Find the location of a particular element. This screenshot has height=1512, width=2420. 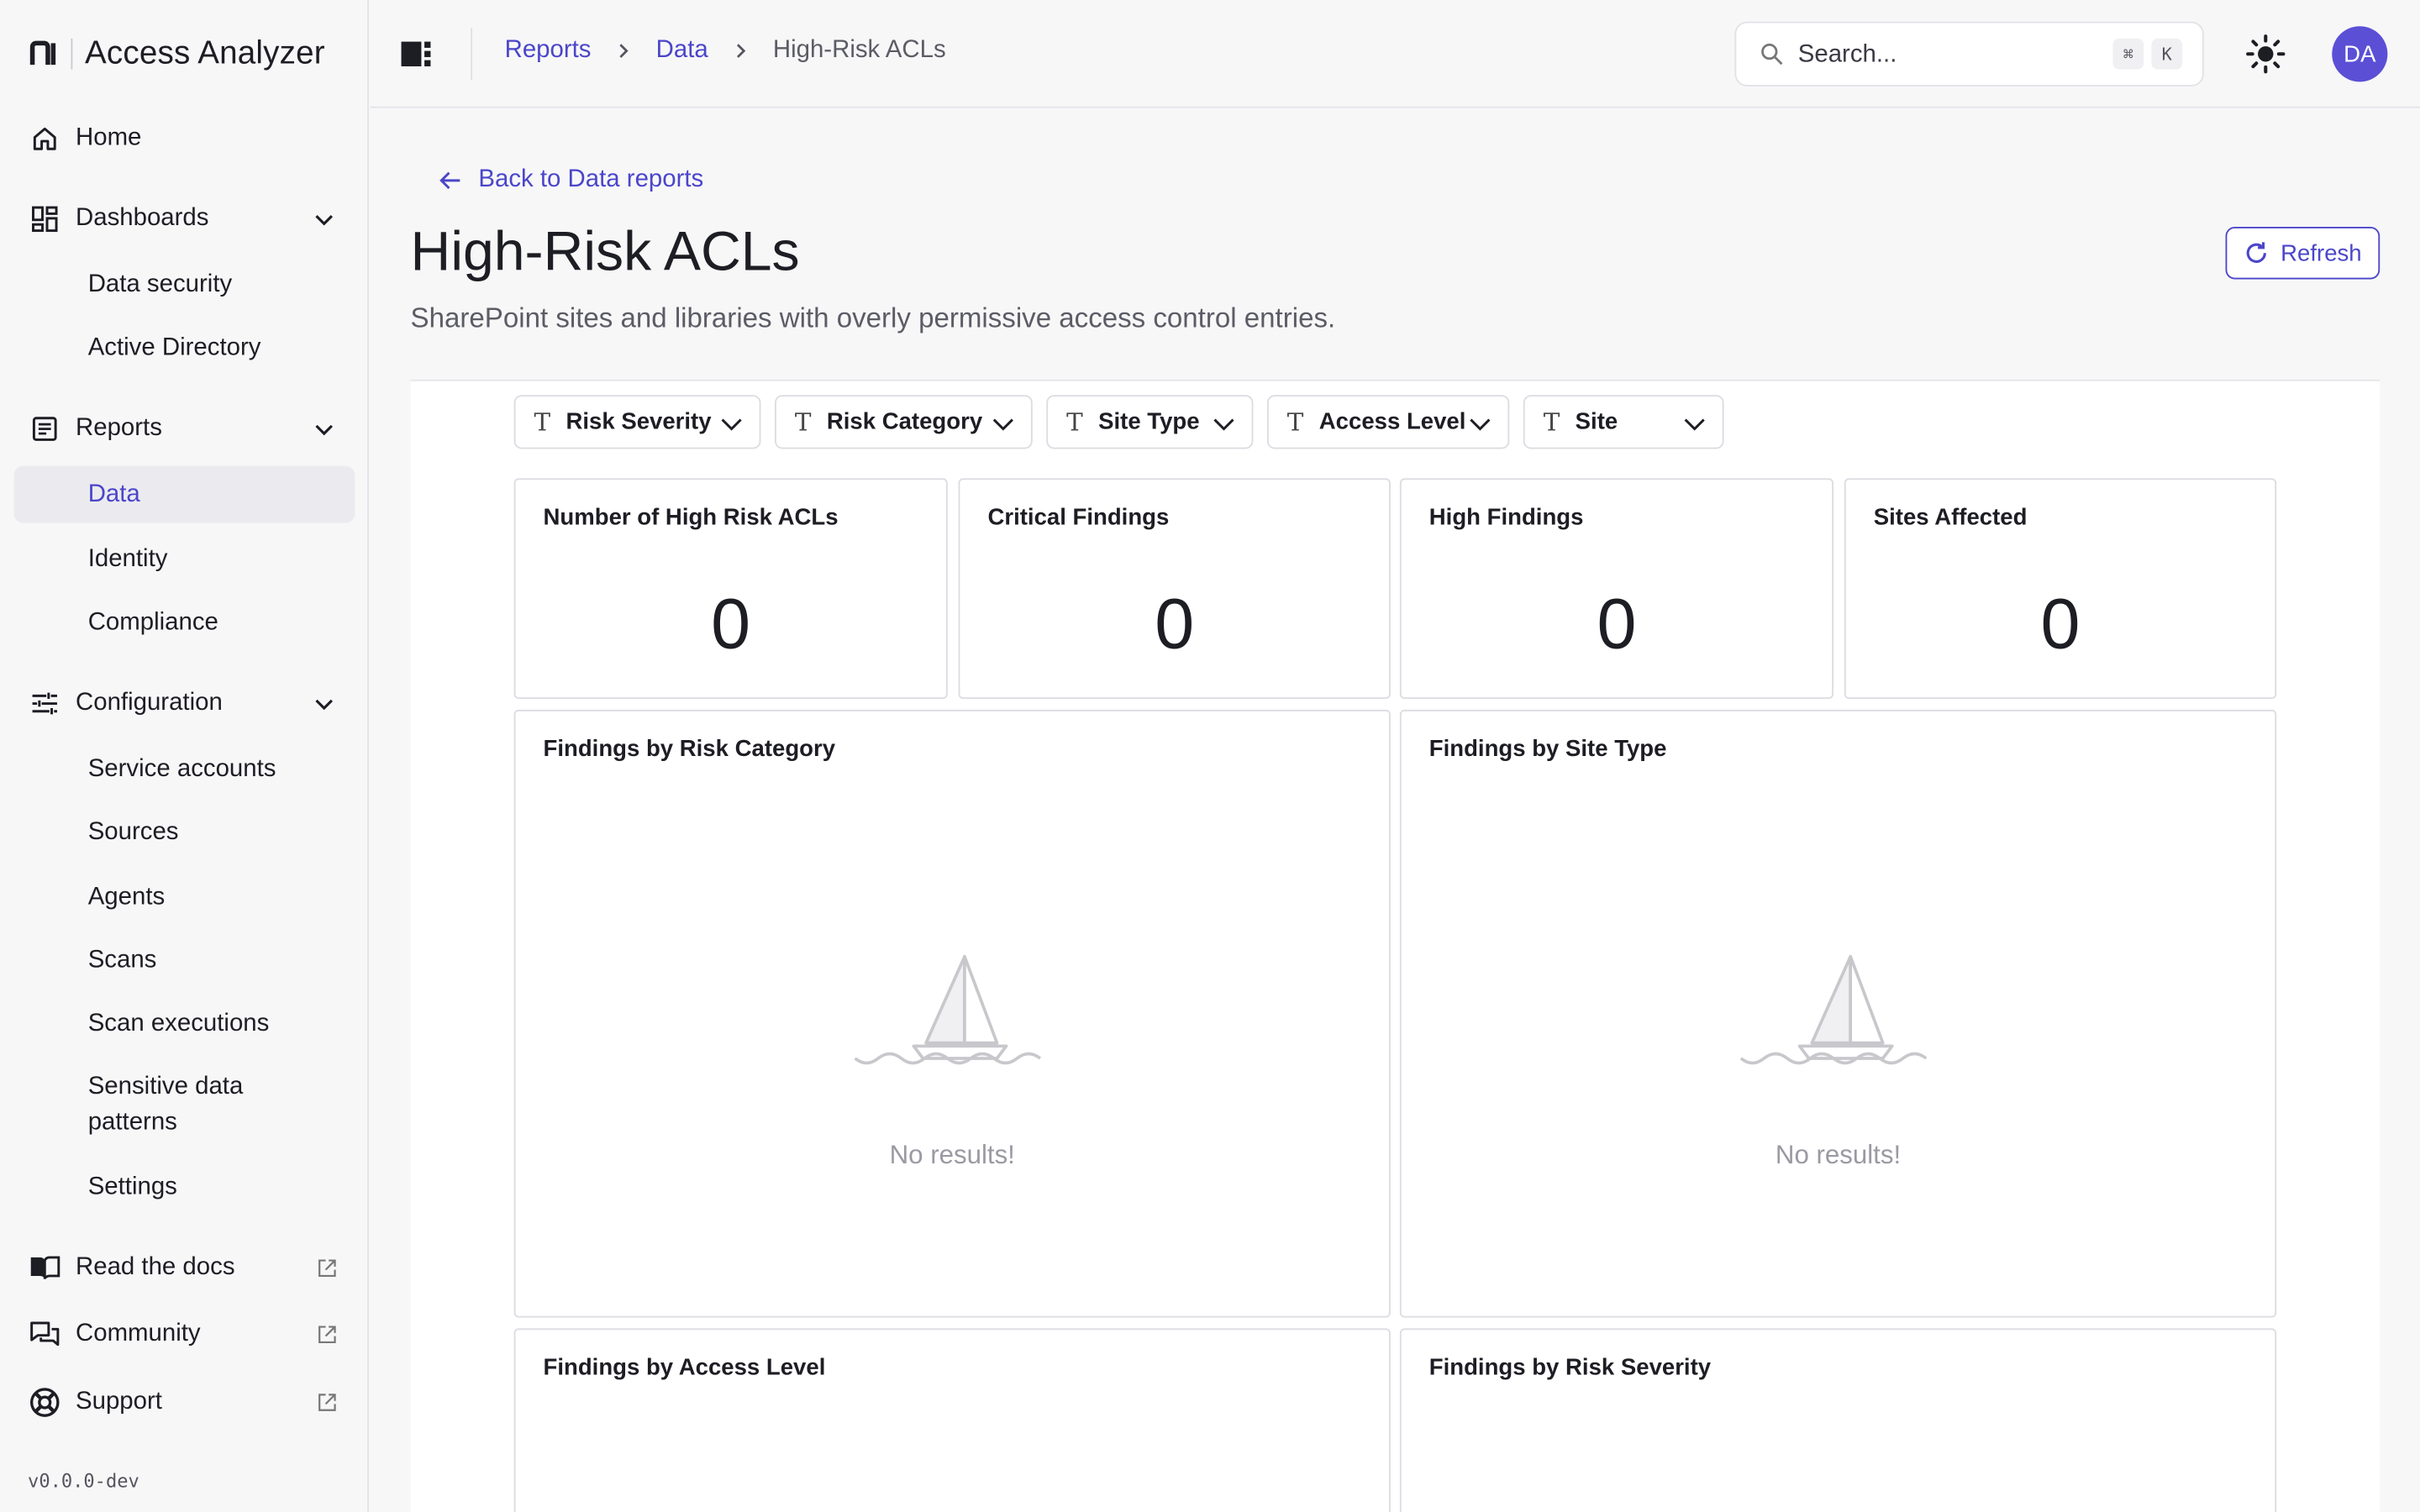

kpi-card-high-risk-acls: Number of High Risk ACLs 0 is located at coordinates (731, 589).